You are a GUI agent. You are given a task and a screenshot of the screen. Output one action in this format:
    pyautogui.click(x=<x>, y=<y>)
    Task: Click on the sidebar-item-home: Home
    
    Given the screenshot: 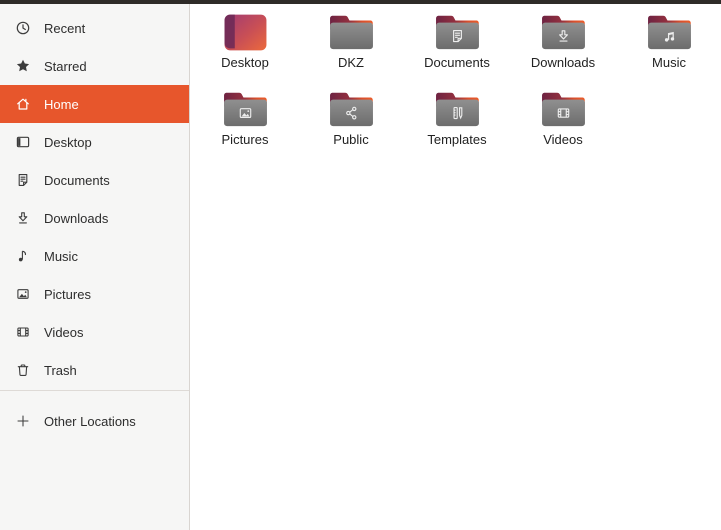 What is the action you would take?
    pyautogui.click(x=94, y=104)
    